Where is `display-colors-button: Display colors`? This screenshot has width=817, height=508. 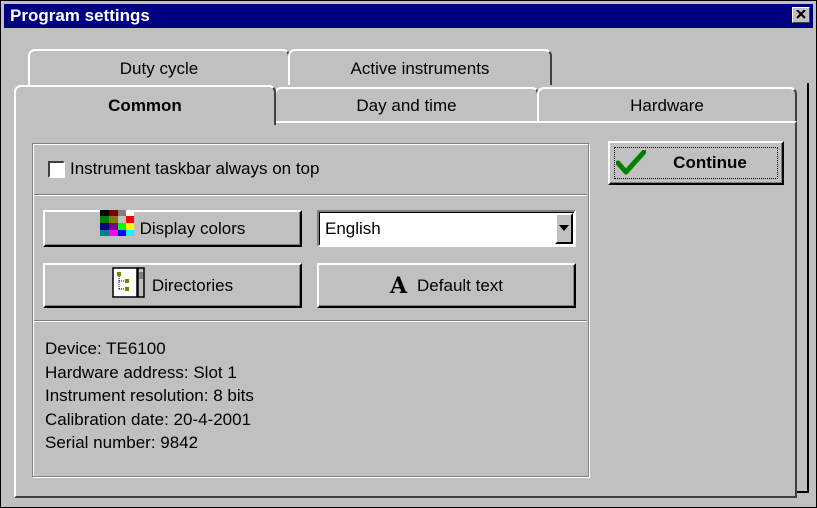 display-colors-button: Display colors is located at coordinates (172, 228).